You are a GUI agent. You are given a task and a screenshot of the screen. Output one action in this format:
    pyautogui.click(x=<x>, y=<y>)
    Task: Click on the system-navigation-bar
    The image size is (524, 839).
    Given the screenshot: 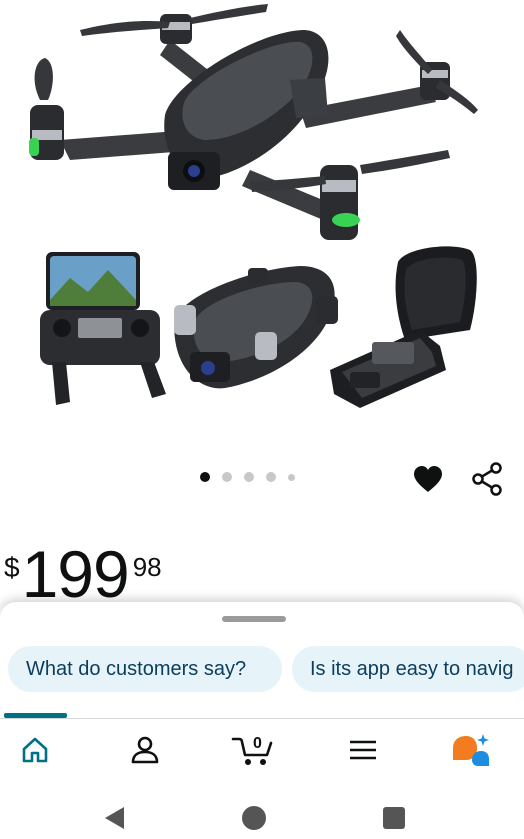 What is the action you would take?
    pyautogui.click(x=262, y=809)
    